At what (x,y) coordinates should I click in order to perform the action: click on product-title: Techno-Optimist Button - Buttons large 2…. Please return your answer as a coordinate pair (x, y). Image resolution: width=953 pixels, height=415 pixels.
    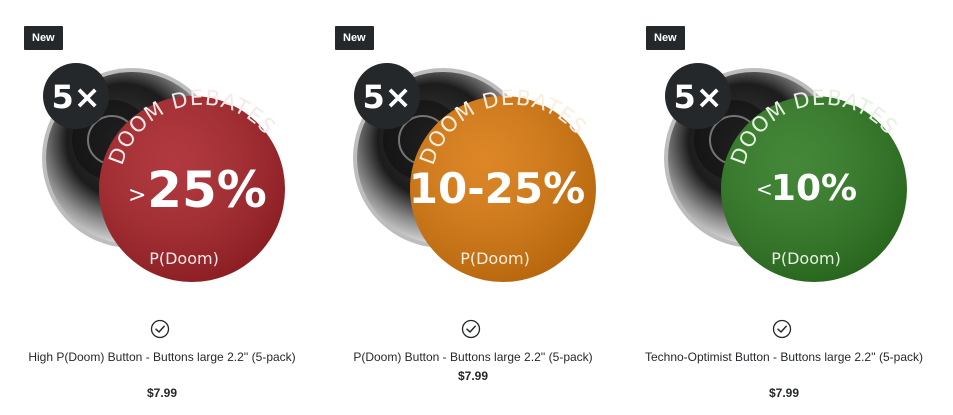
    Looking at the image, I should click on (784, 357).